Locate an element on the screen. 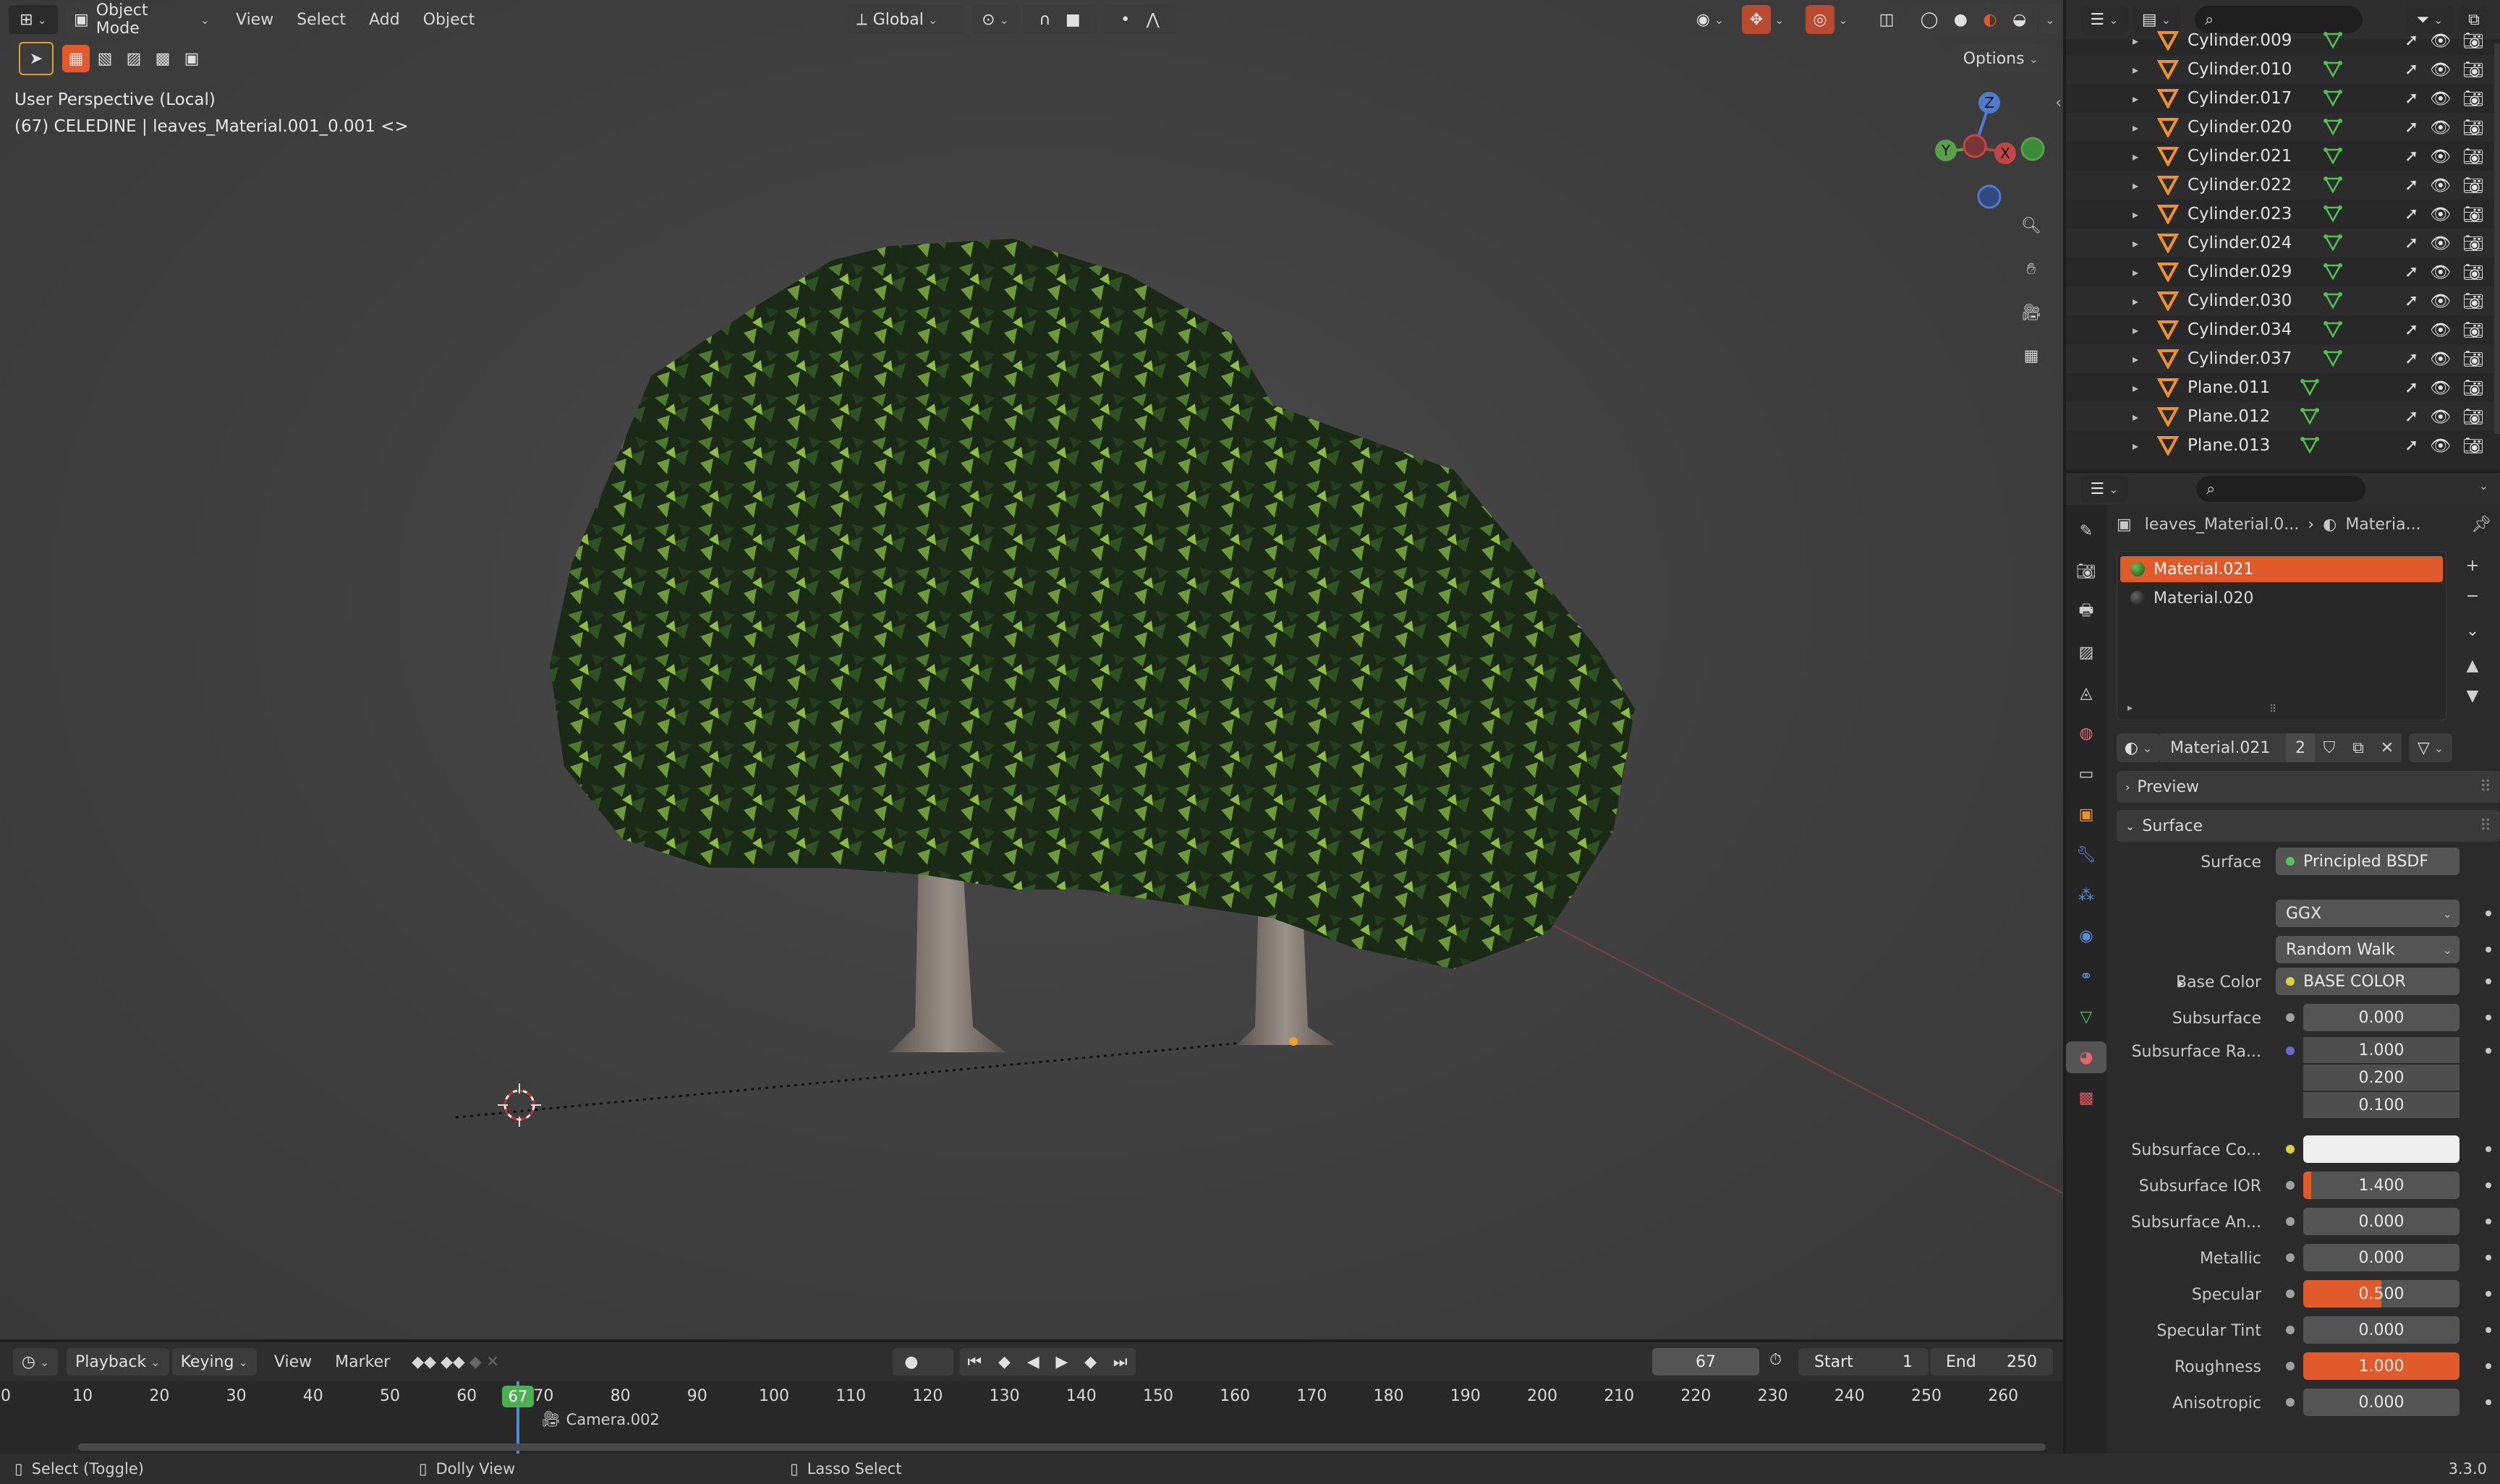  move-down-icon: ▼ is located at coordinates (2473, 695).